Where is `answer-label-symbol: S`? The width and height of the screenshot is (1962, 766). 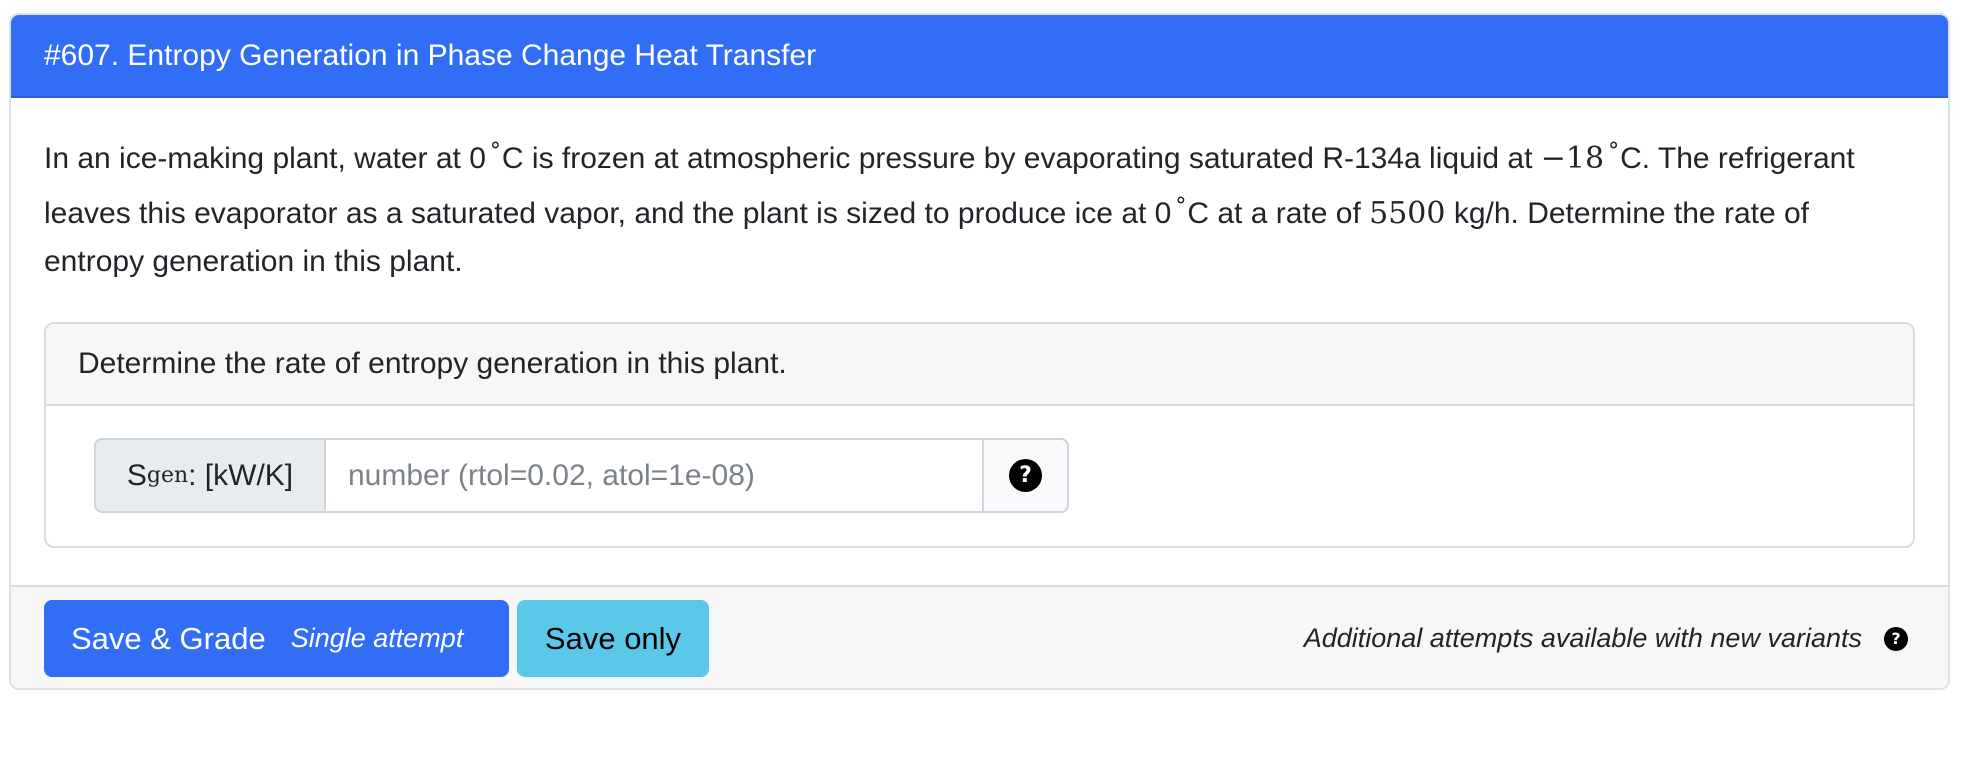
answer-label-symbol: S is located at coordinates (136, 475).